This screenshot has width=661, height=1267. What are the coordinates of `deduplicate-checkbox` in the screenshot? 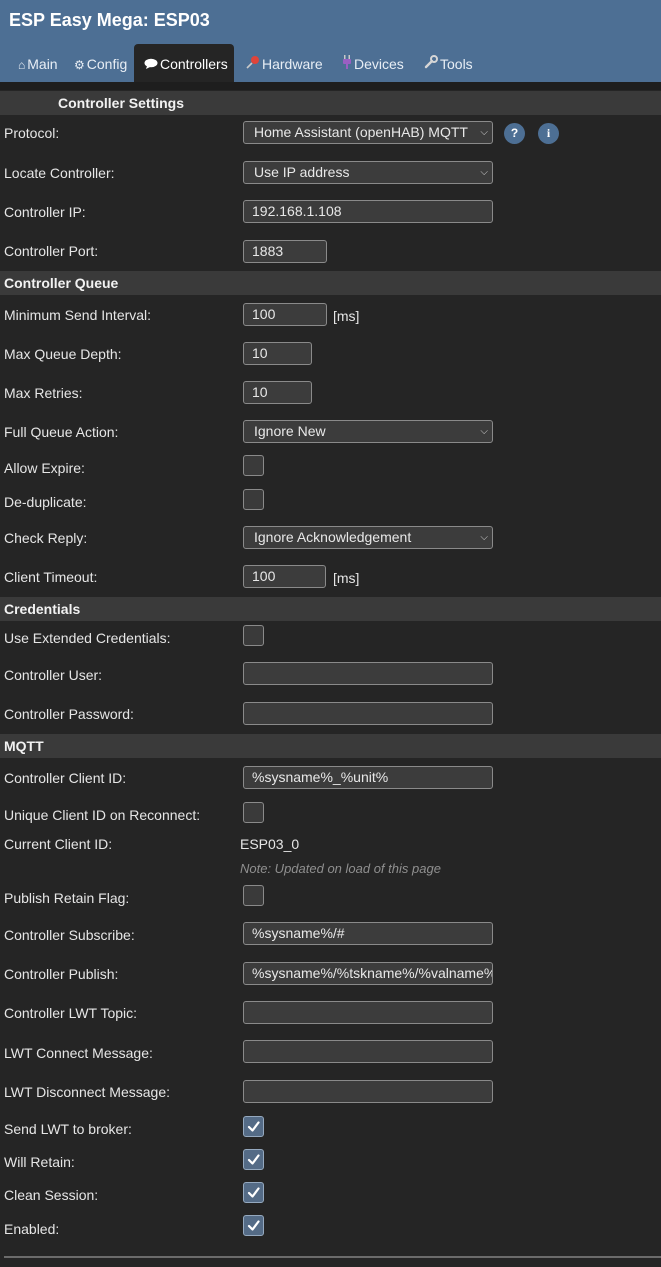 It's located at (253, 499).